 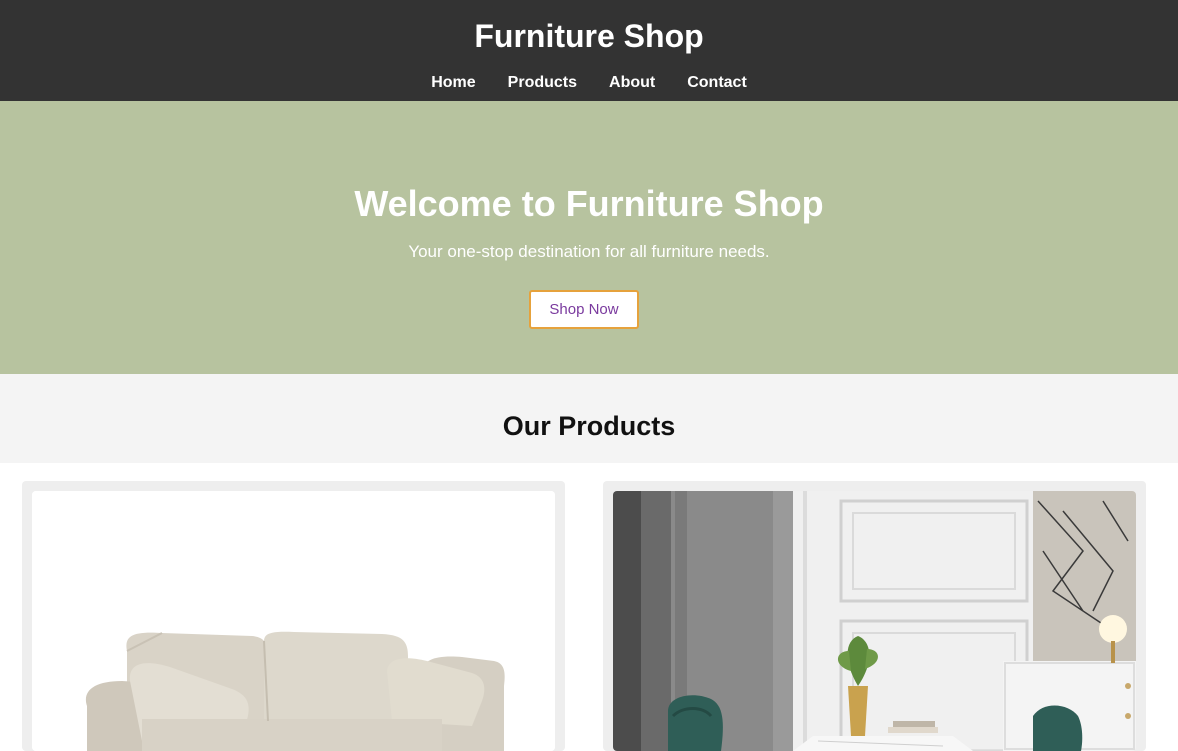 What do you see at coordinates (717, 83) in the screenshot?
I see `nav-link-contact: Contact` at bounding box center [717, 83].